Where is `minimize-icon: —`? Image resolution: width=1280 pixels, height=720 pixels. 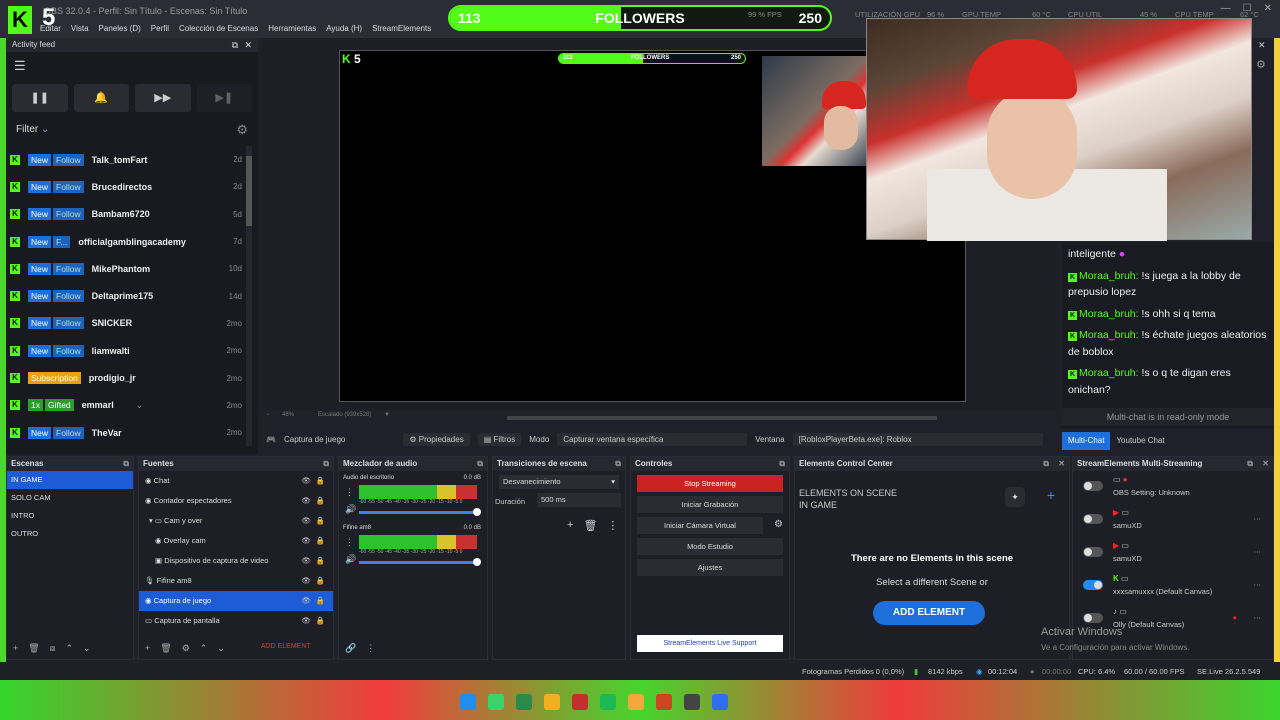
minimize-icon: — is located at coordinates (1226, 8).